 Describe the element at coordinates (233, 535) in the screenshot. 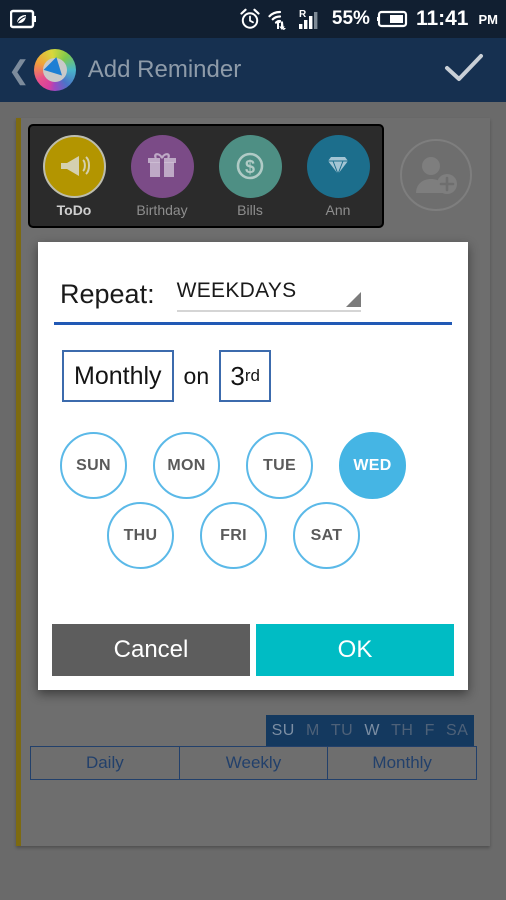

I see `weekday-fri: FRI` at that location.